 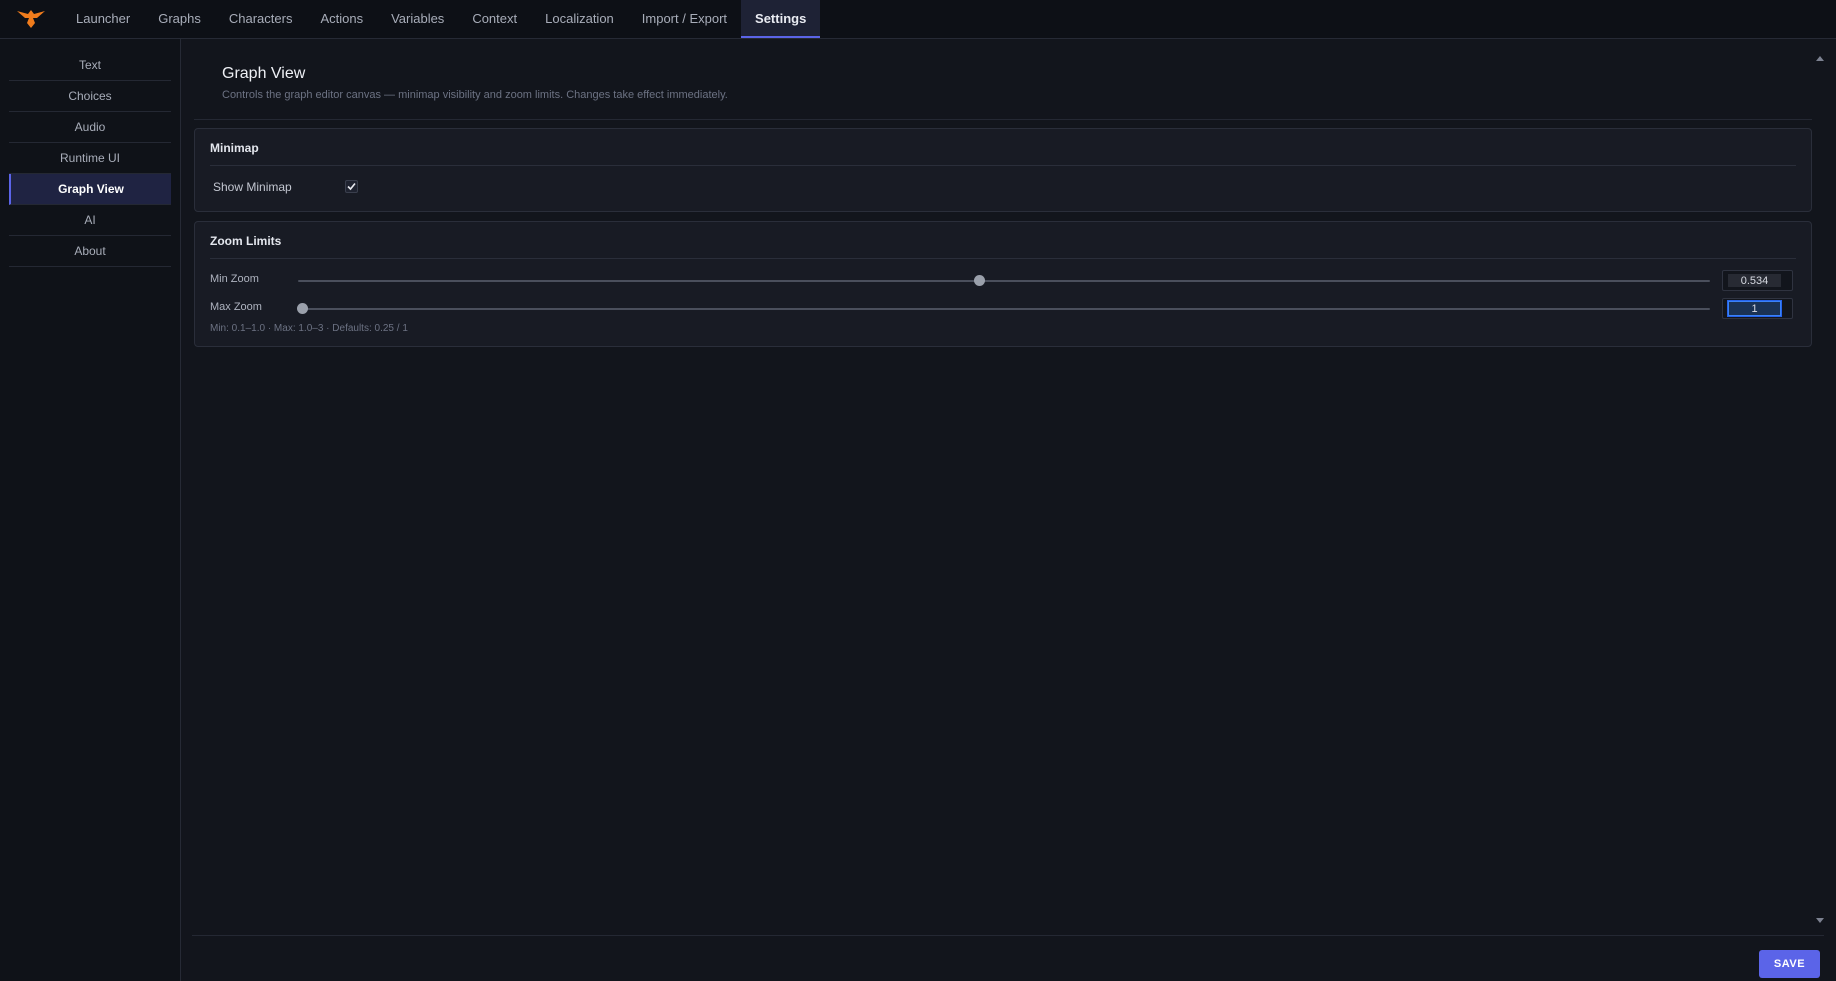 I want to click on show-minimap-label: Show Minimap, so click(x=252, y=187).